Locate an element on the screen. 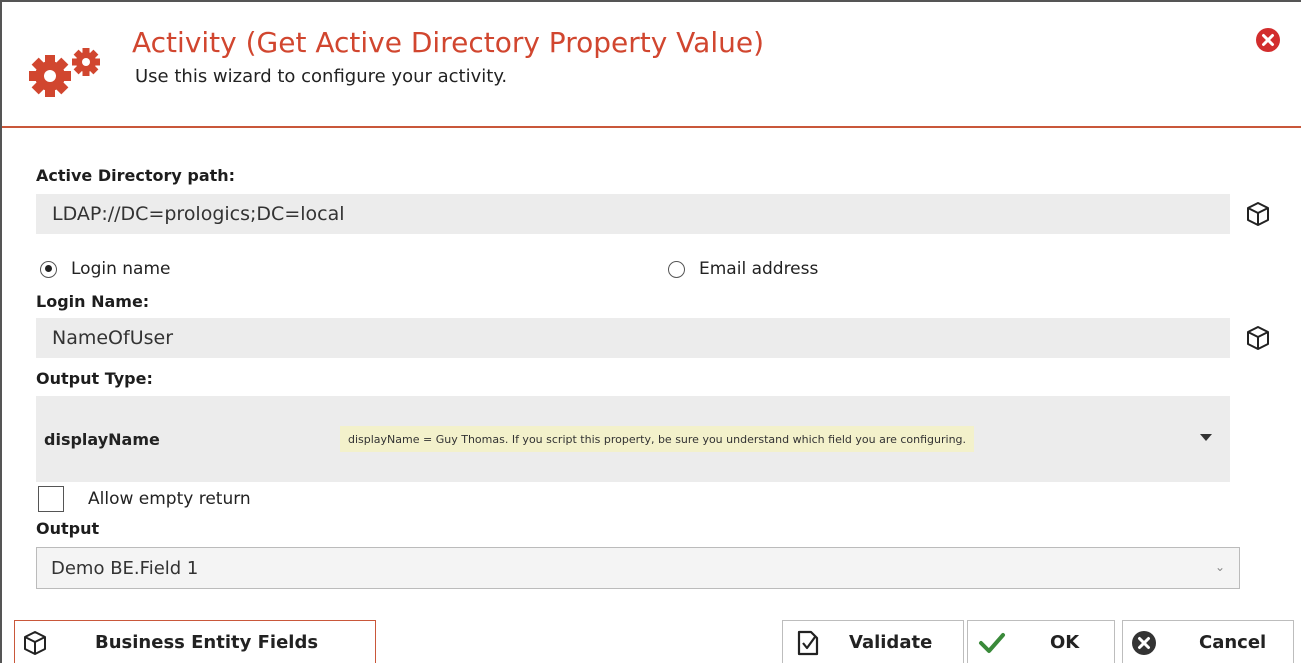 This screenshot has width=1301, height=663. close-button is located at coordinates (1268, 40).